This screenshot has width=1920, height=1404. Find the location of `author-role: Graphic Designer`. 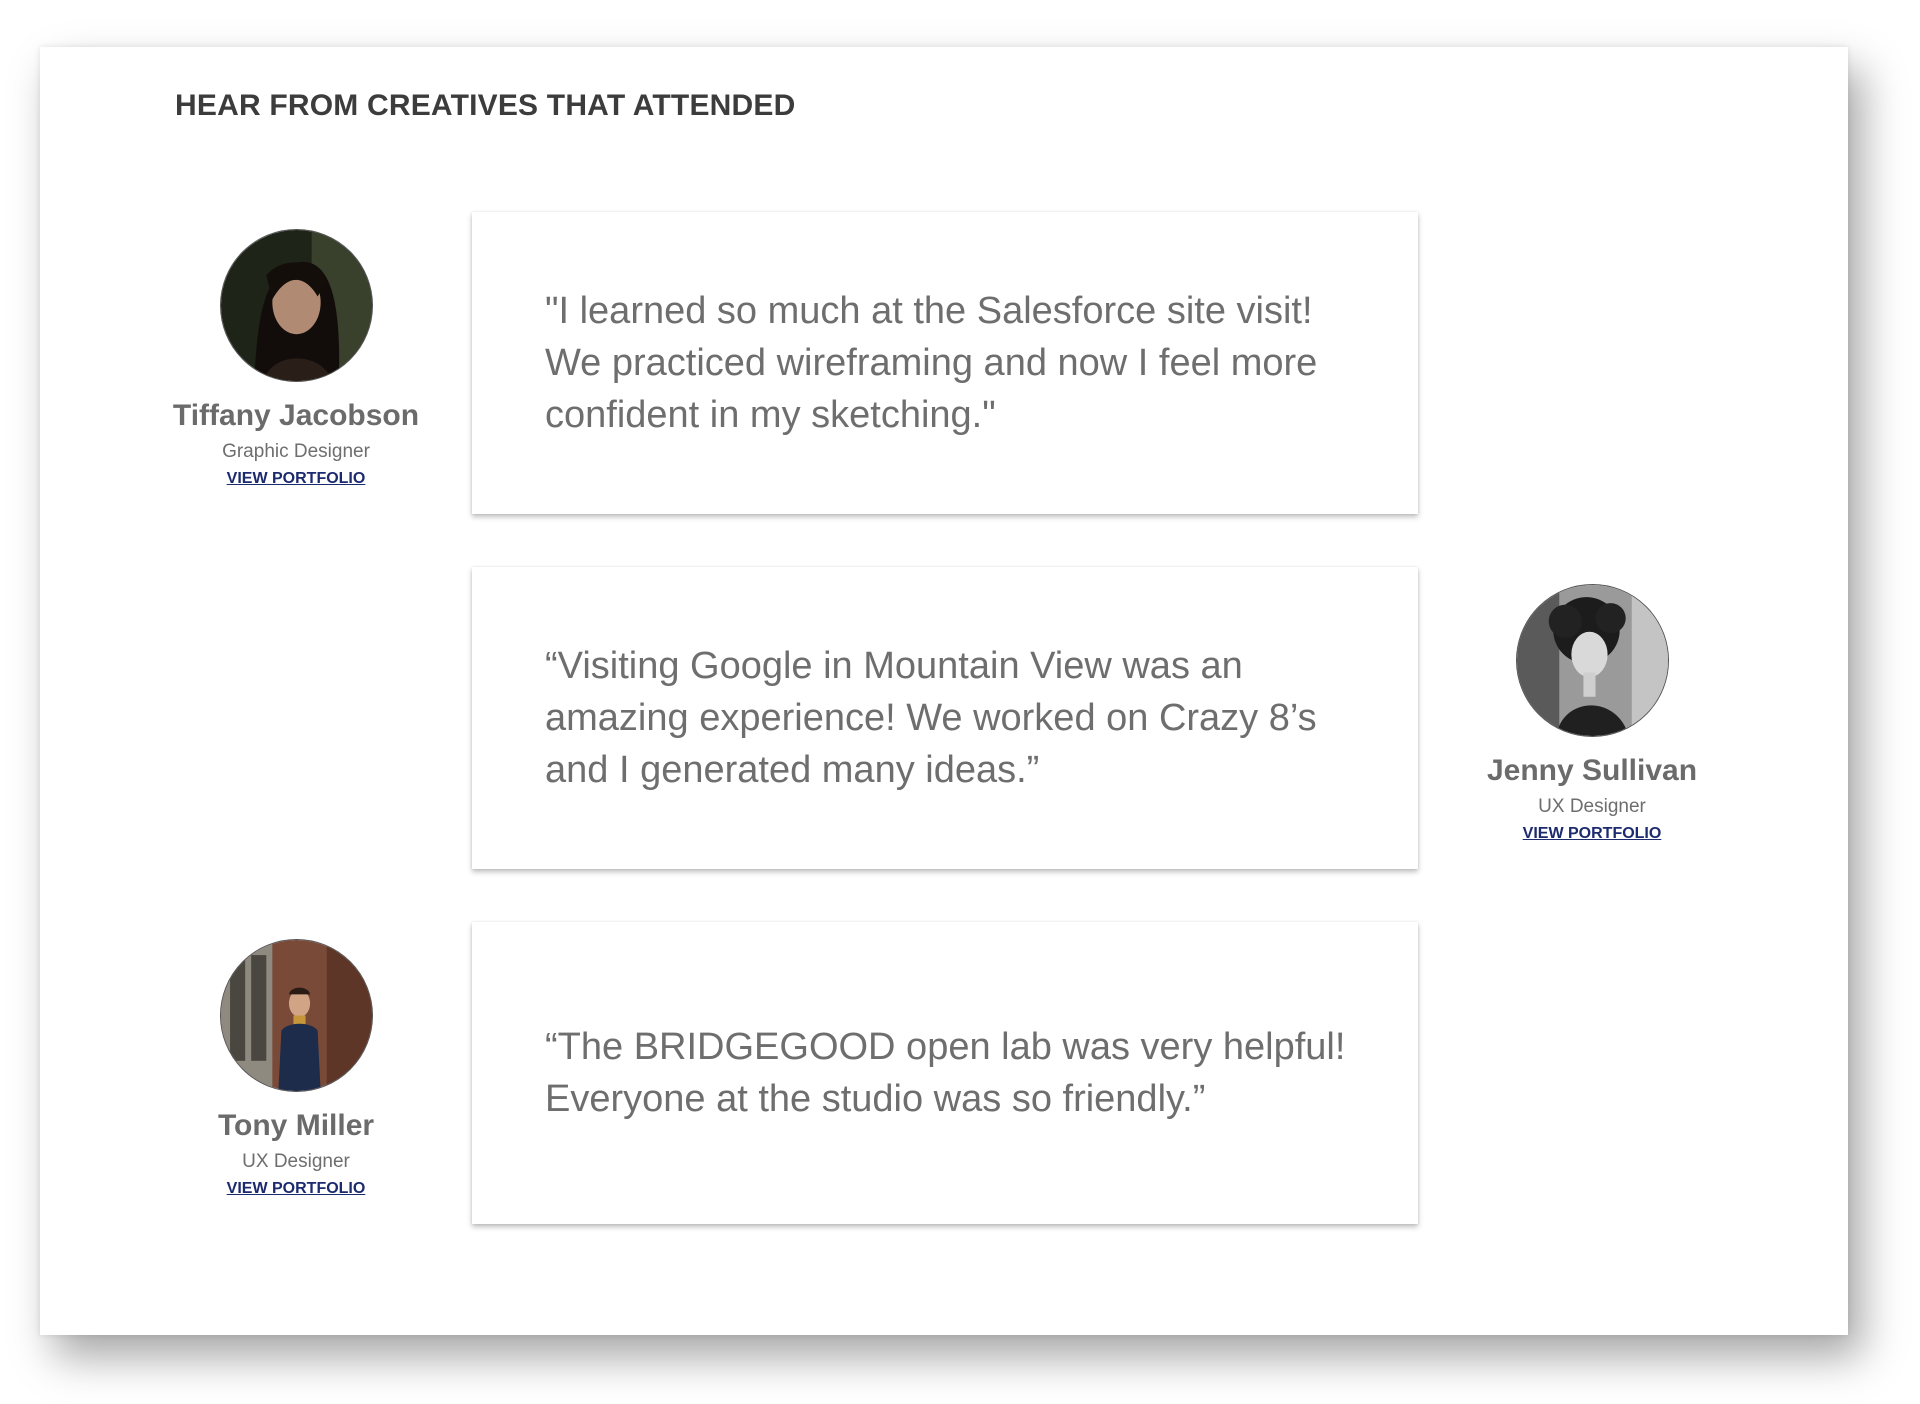

author-role: Graphic Designer is located at coordinates (296, 451).